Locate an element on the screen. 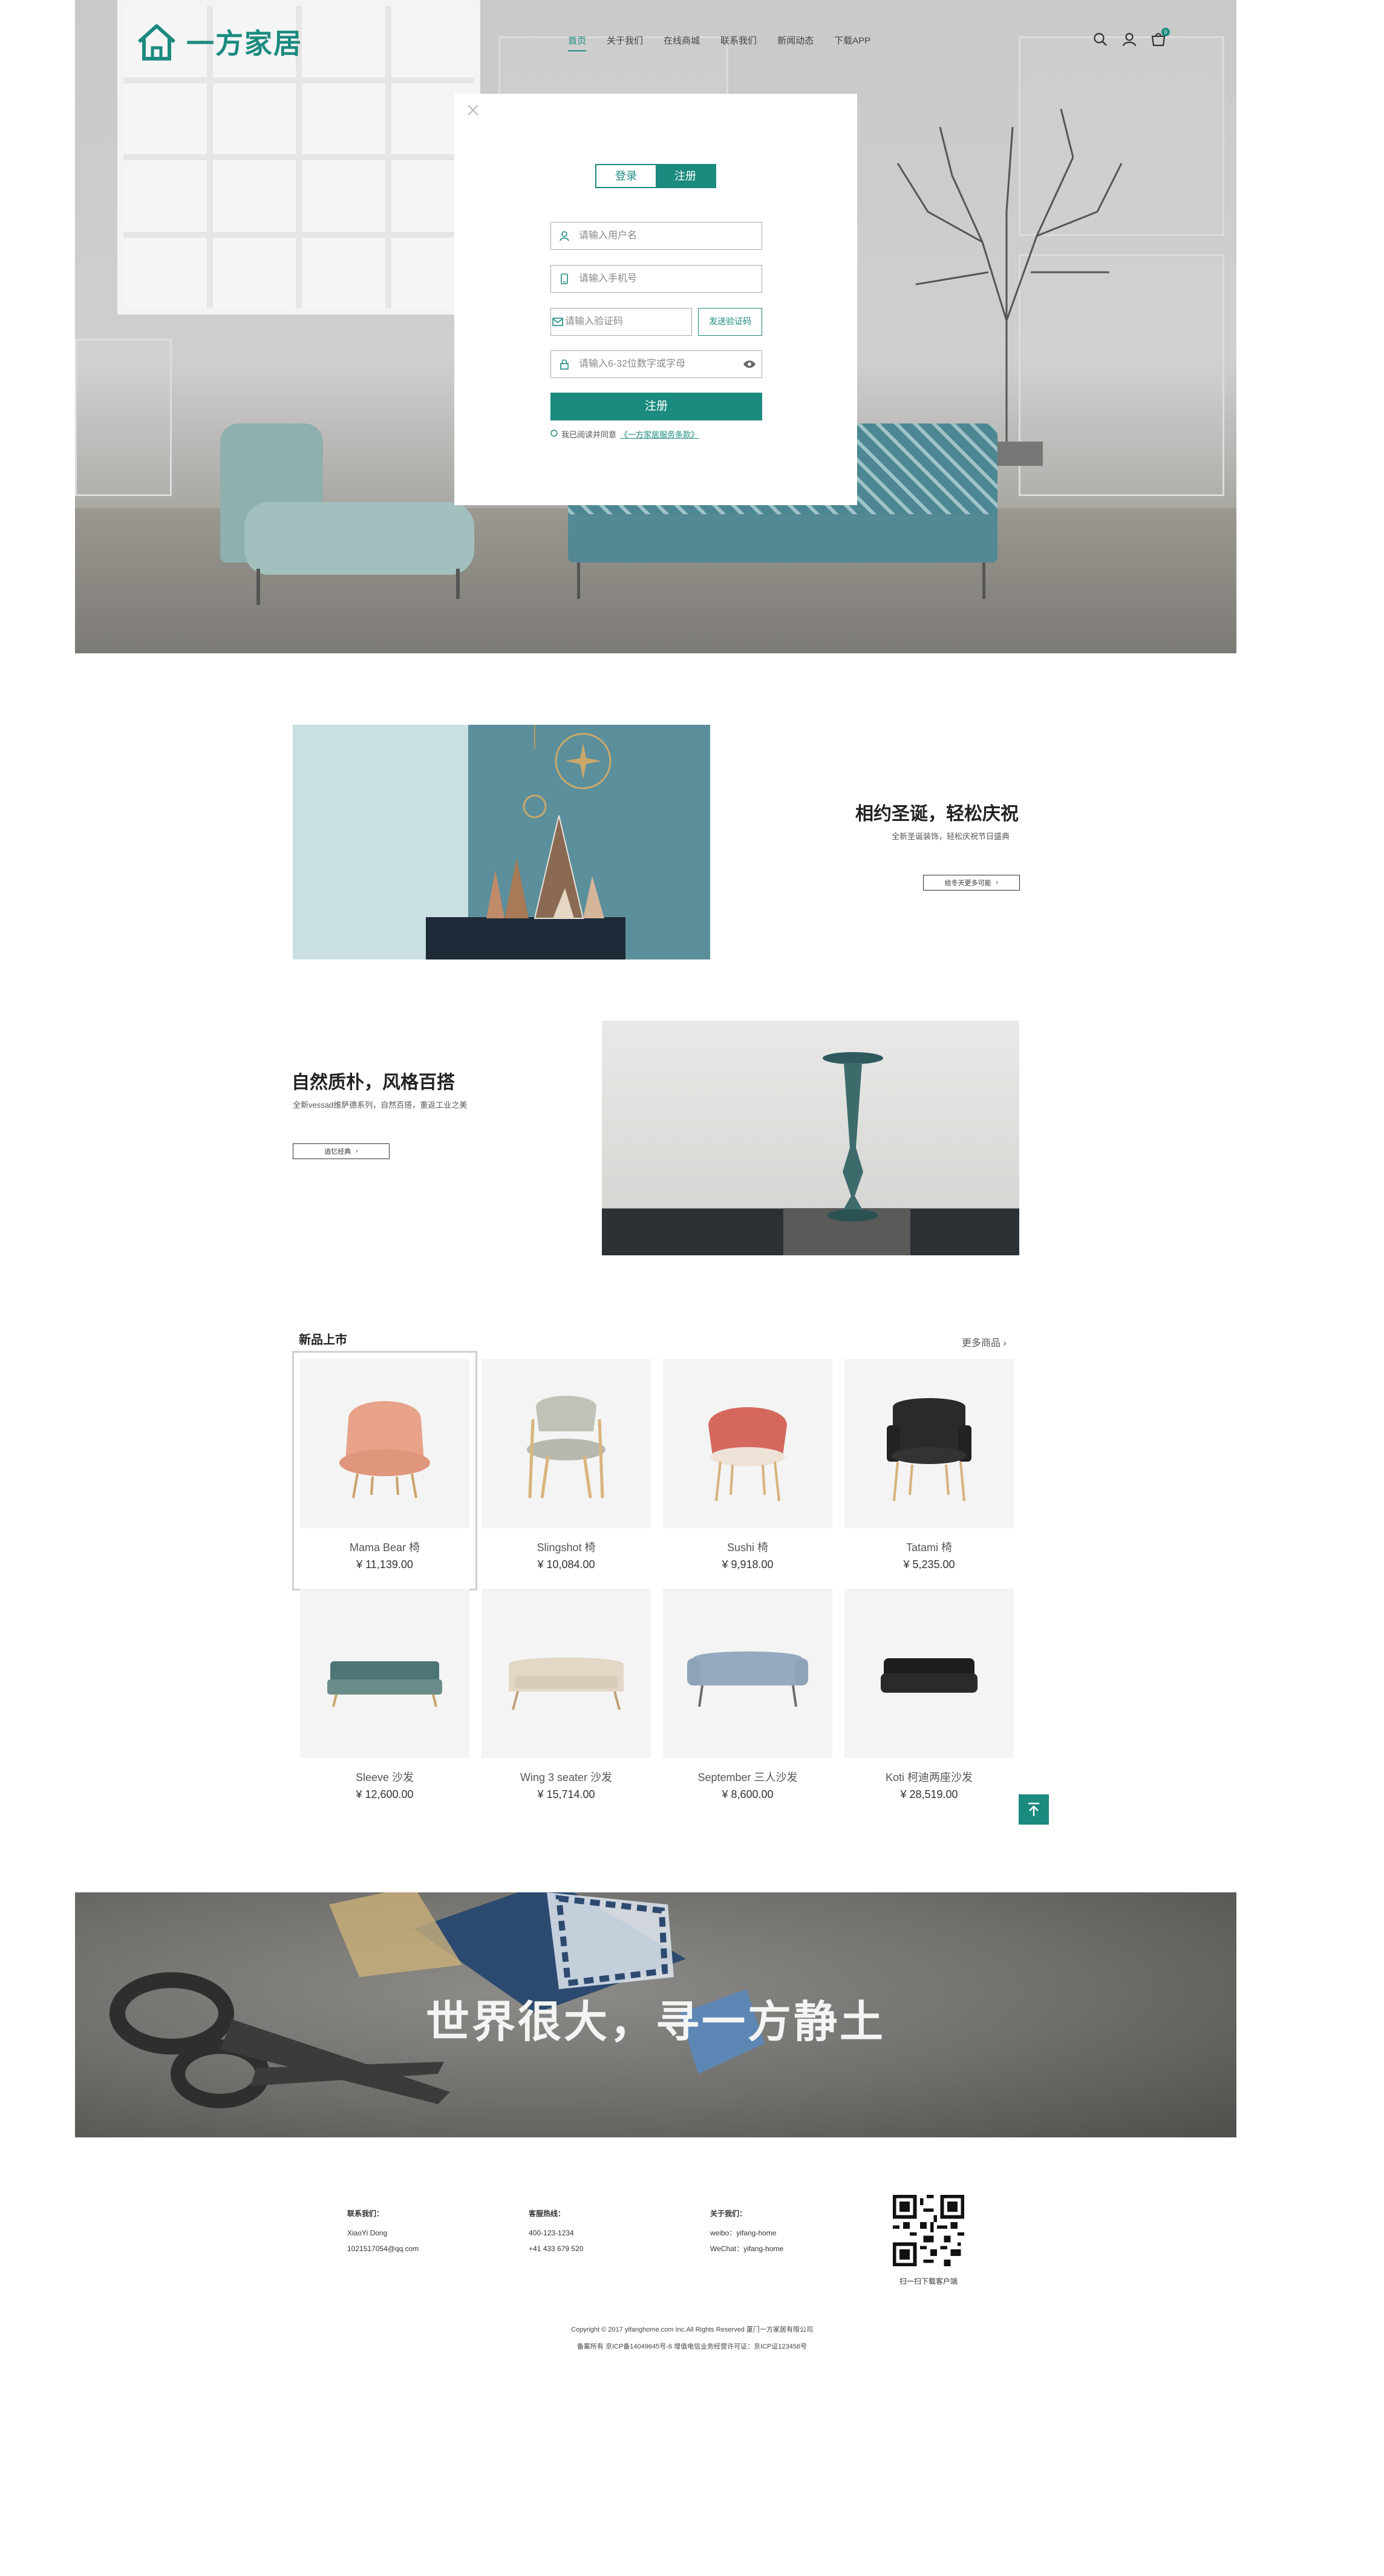  username-input is located at coordinates (670, 236).